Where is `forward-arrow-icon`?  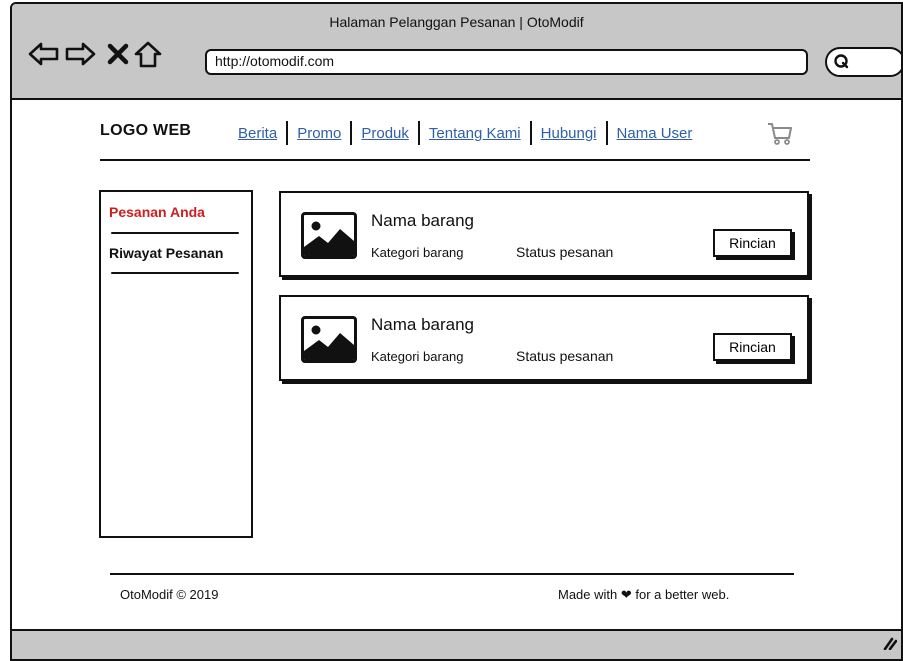 forward-arrow-icon is located at coordinates (80, 54).